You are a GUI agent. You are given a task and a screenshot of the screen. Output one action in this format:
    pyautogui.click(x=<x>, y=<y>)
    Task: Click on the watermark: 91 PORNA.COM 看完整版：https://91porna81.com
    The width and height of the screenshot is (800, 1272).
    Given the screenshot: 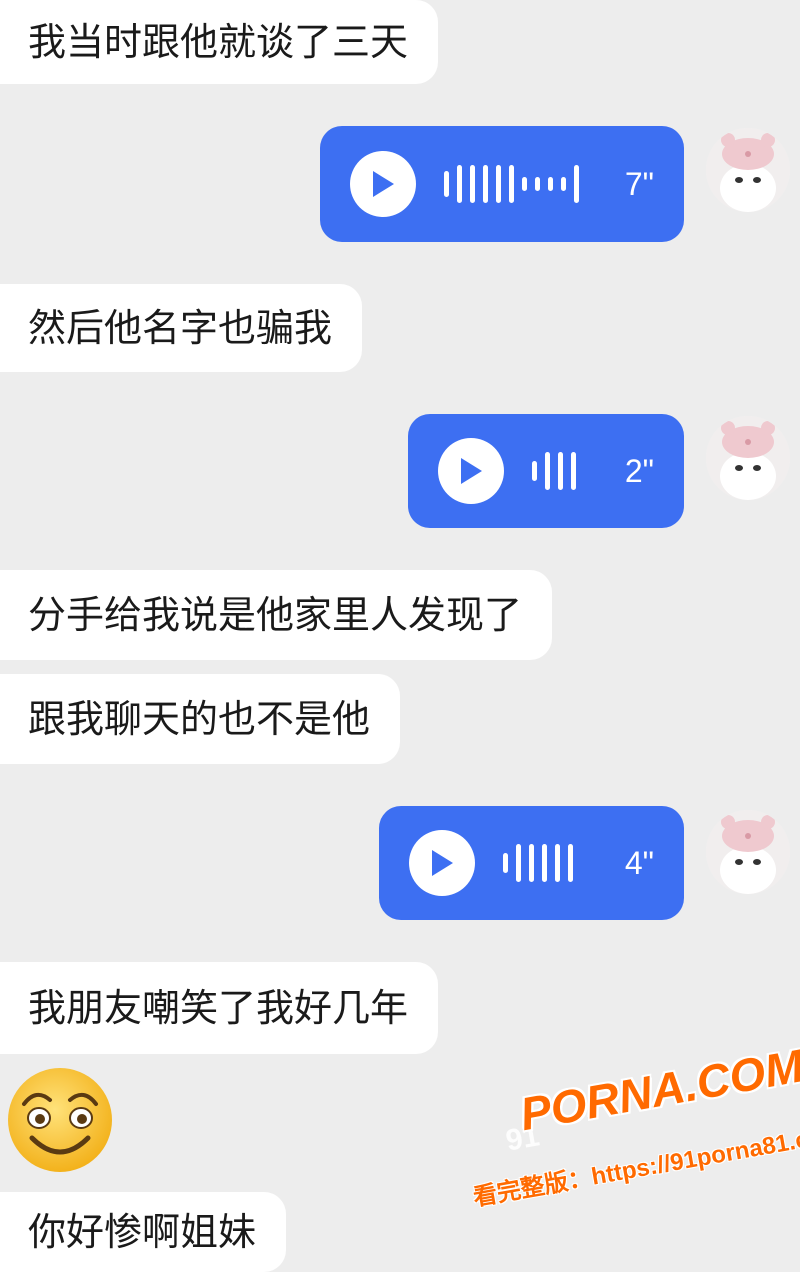 What is the action you would take?
    pyautogui.click(x=635, y=1138)
    